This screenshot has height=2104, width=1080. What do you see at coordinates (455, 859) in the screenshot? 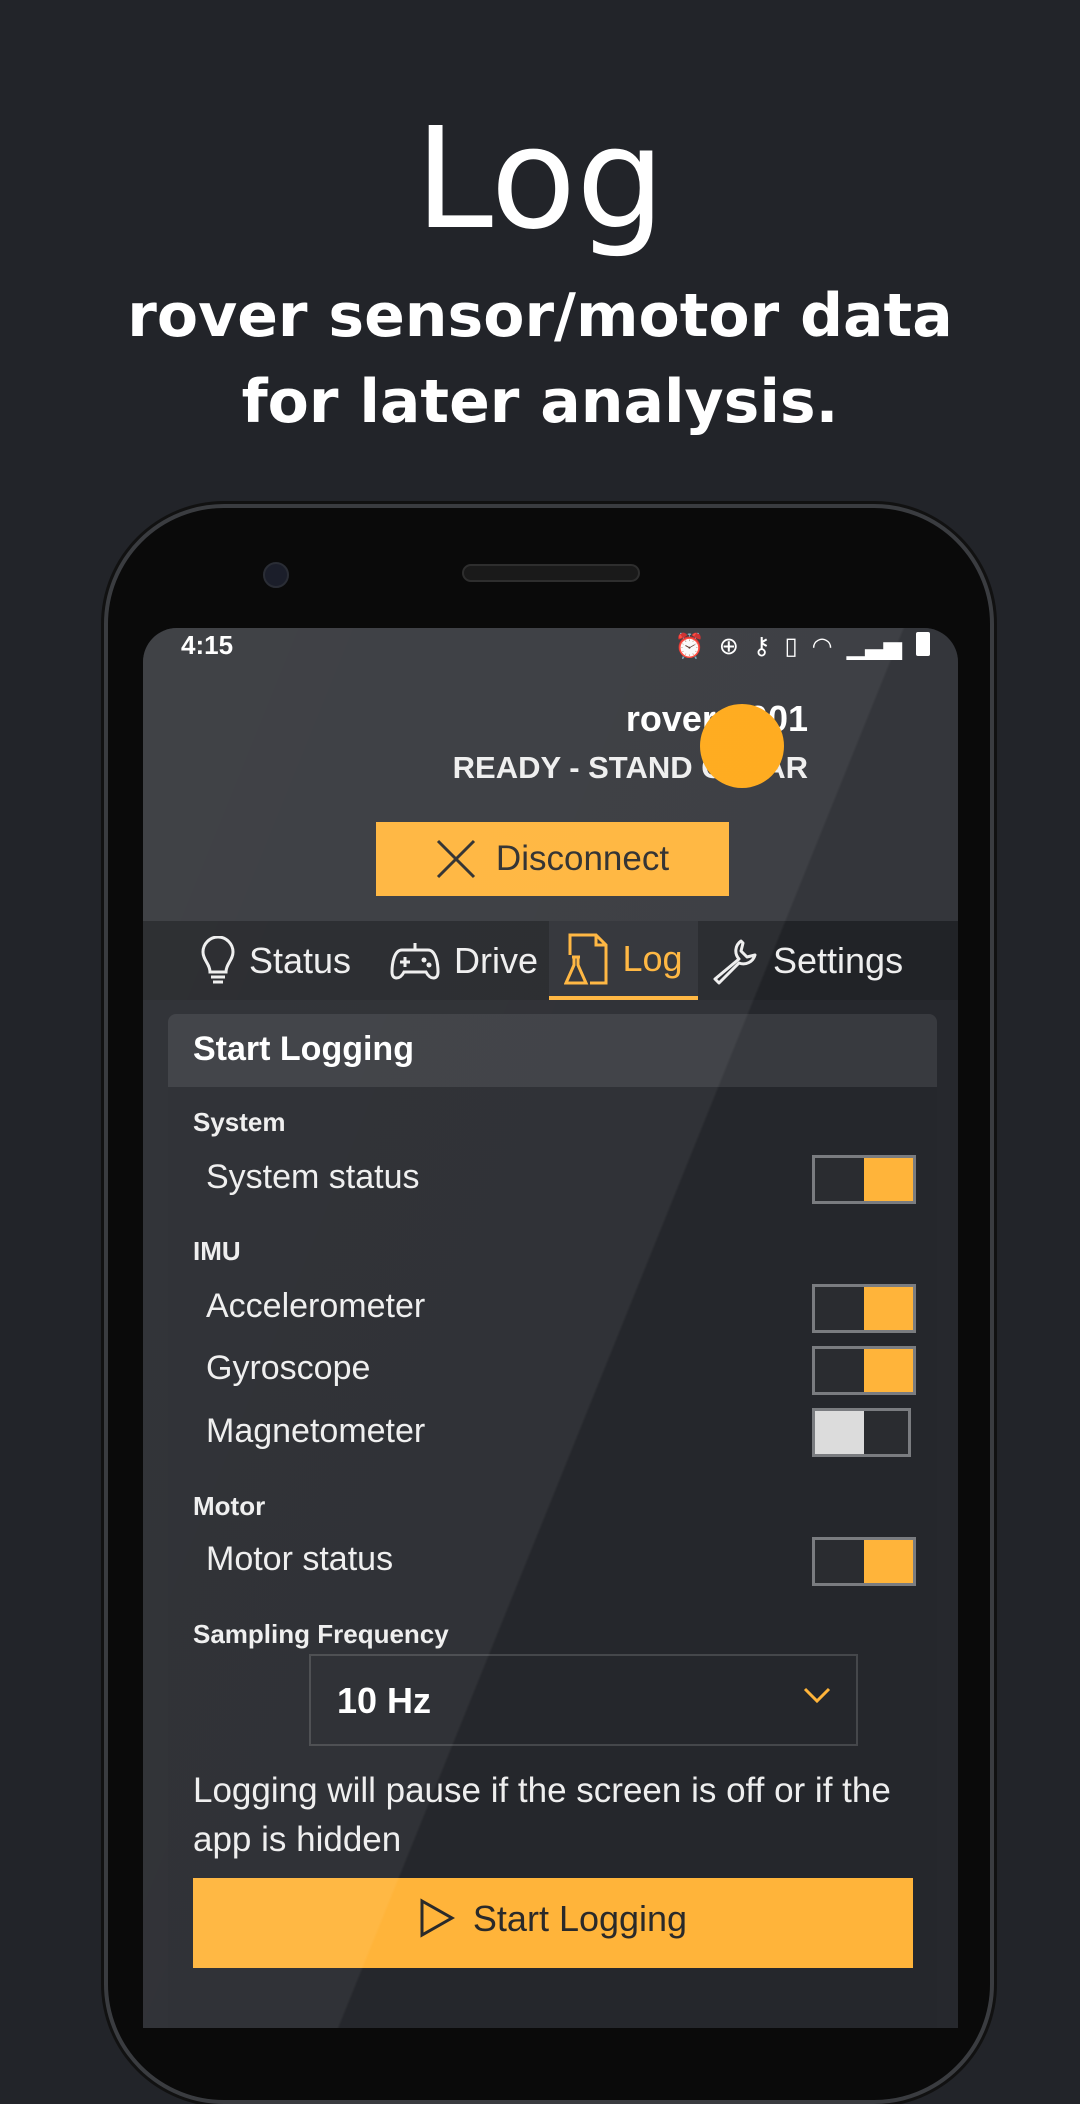
I see `close-icon` at bounding box center [455, 859].